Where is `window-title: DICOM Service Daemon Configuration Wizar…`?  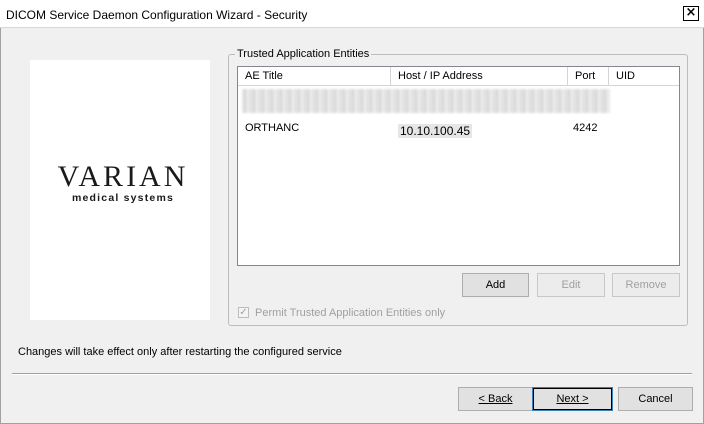 window-title: DICOM Service Daemon Configuration Wizar… is located at coordinates (157, 15).